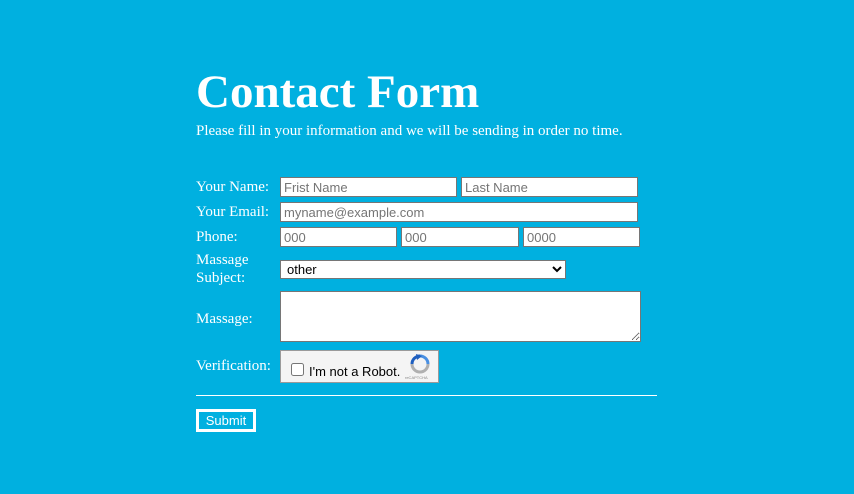 The image size is (854, 494). What do you see at coordinates (423, 269) in the screenshot?
I see `subject-select: other` at bounding box center [423, 269].